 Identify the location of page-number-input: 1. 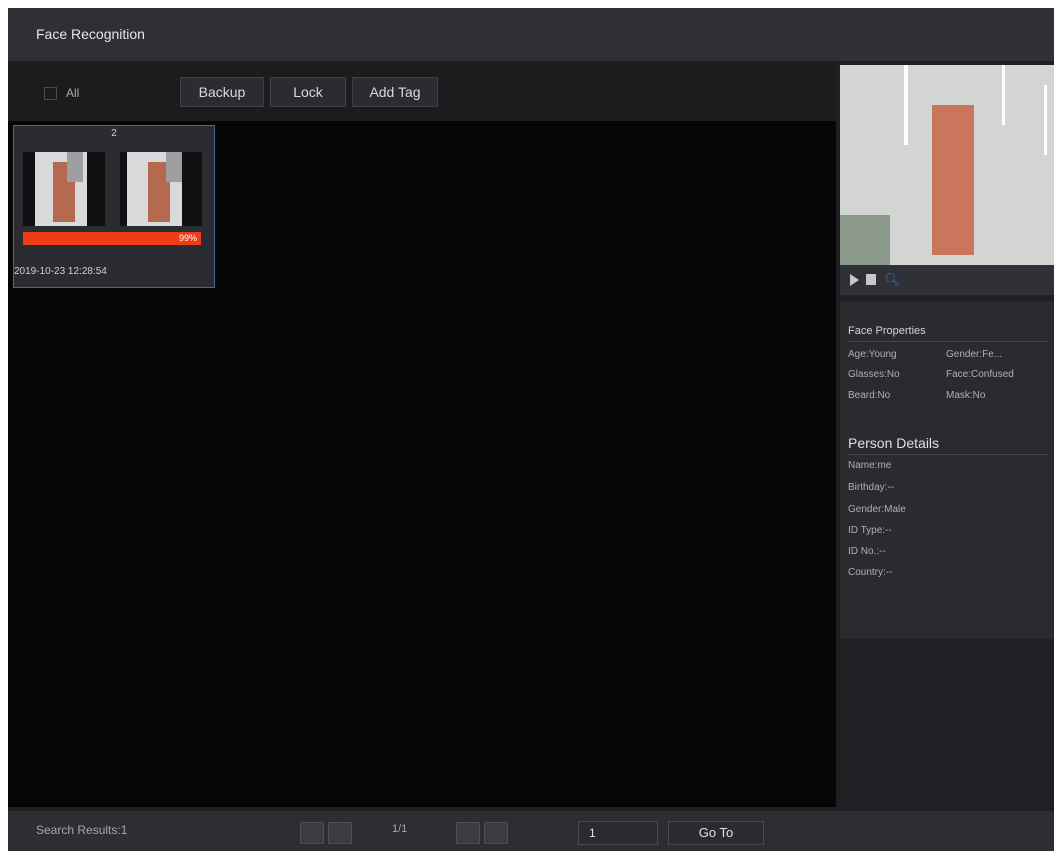
(618, 833).